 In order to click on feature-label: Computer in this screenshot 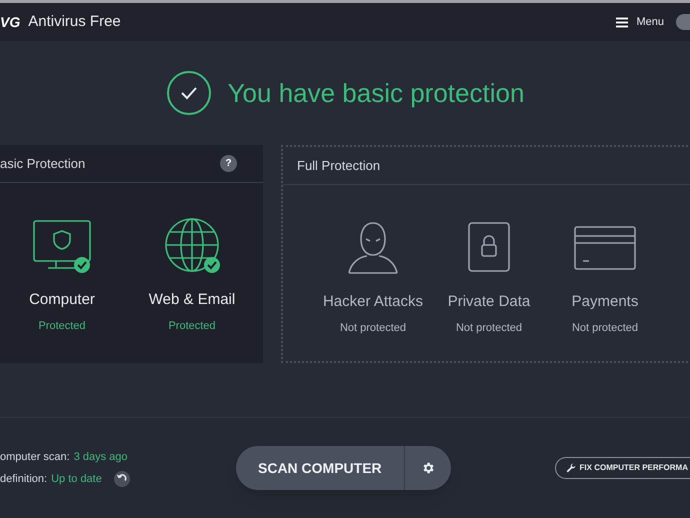, I will do `click(62, 300)`.